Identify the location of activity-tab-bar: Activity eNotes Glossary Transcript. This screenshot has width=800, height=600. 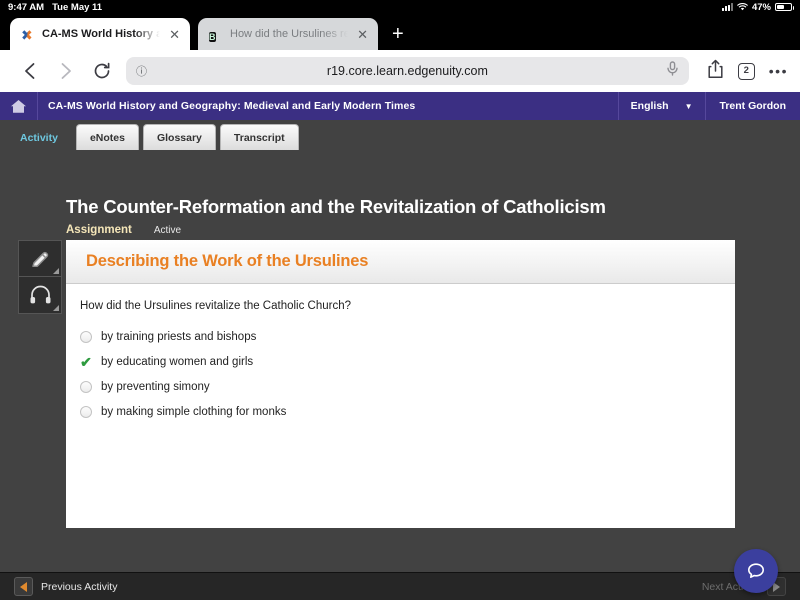
(400, 138).